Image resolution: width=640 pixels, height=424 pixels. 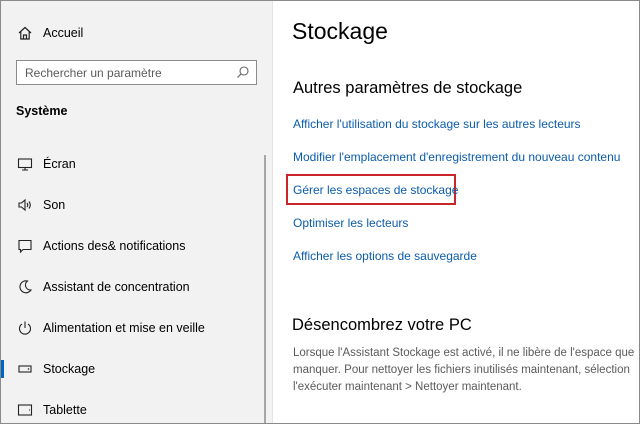 What do you see at coordinates (25, 410) in the screenshot?
I see `tablet-icon` at bounding box center [25, 410].